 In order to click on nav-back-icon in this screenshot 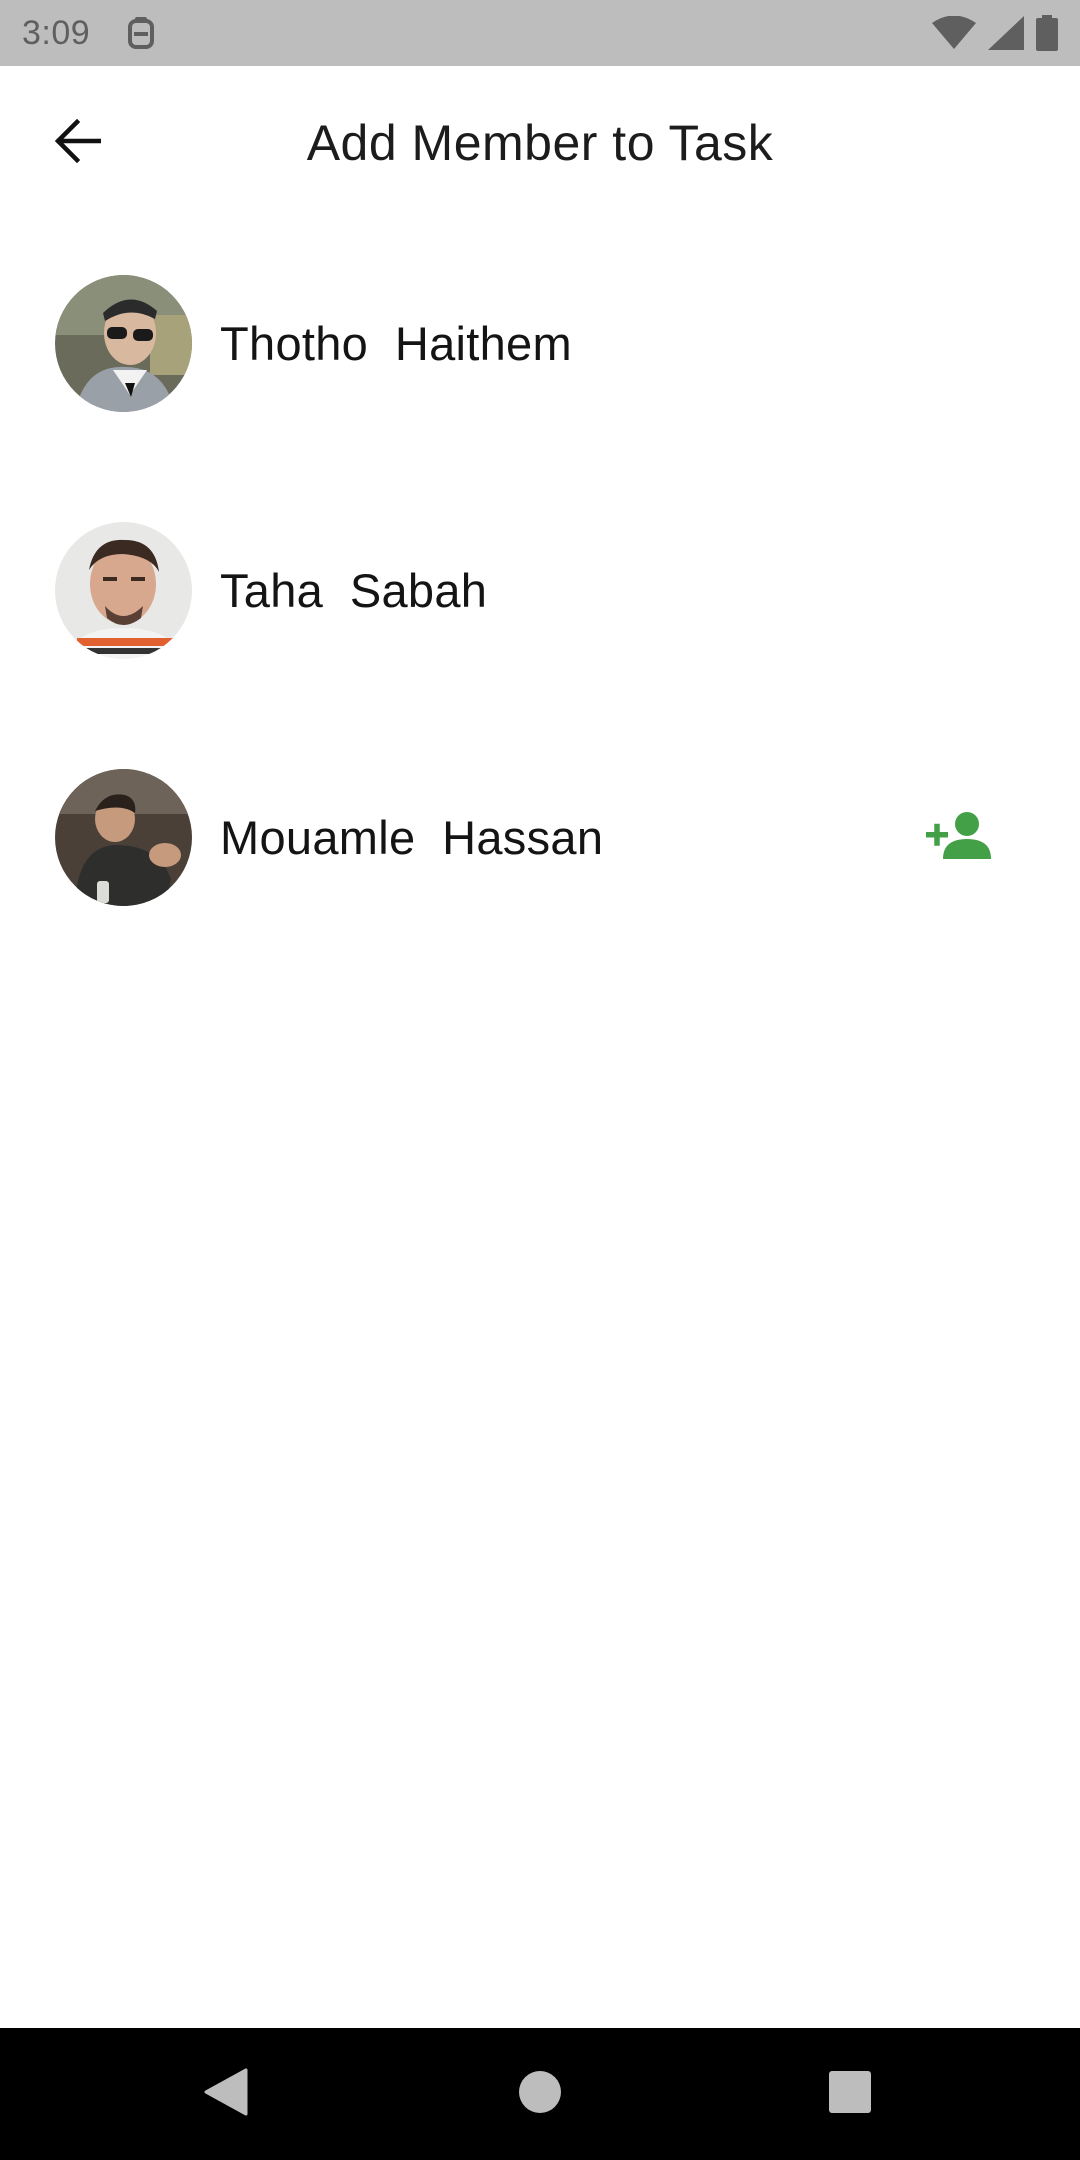, I will do `click(226, 2094)`.